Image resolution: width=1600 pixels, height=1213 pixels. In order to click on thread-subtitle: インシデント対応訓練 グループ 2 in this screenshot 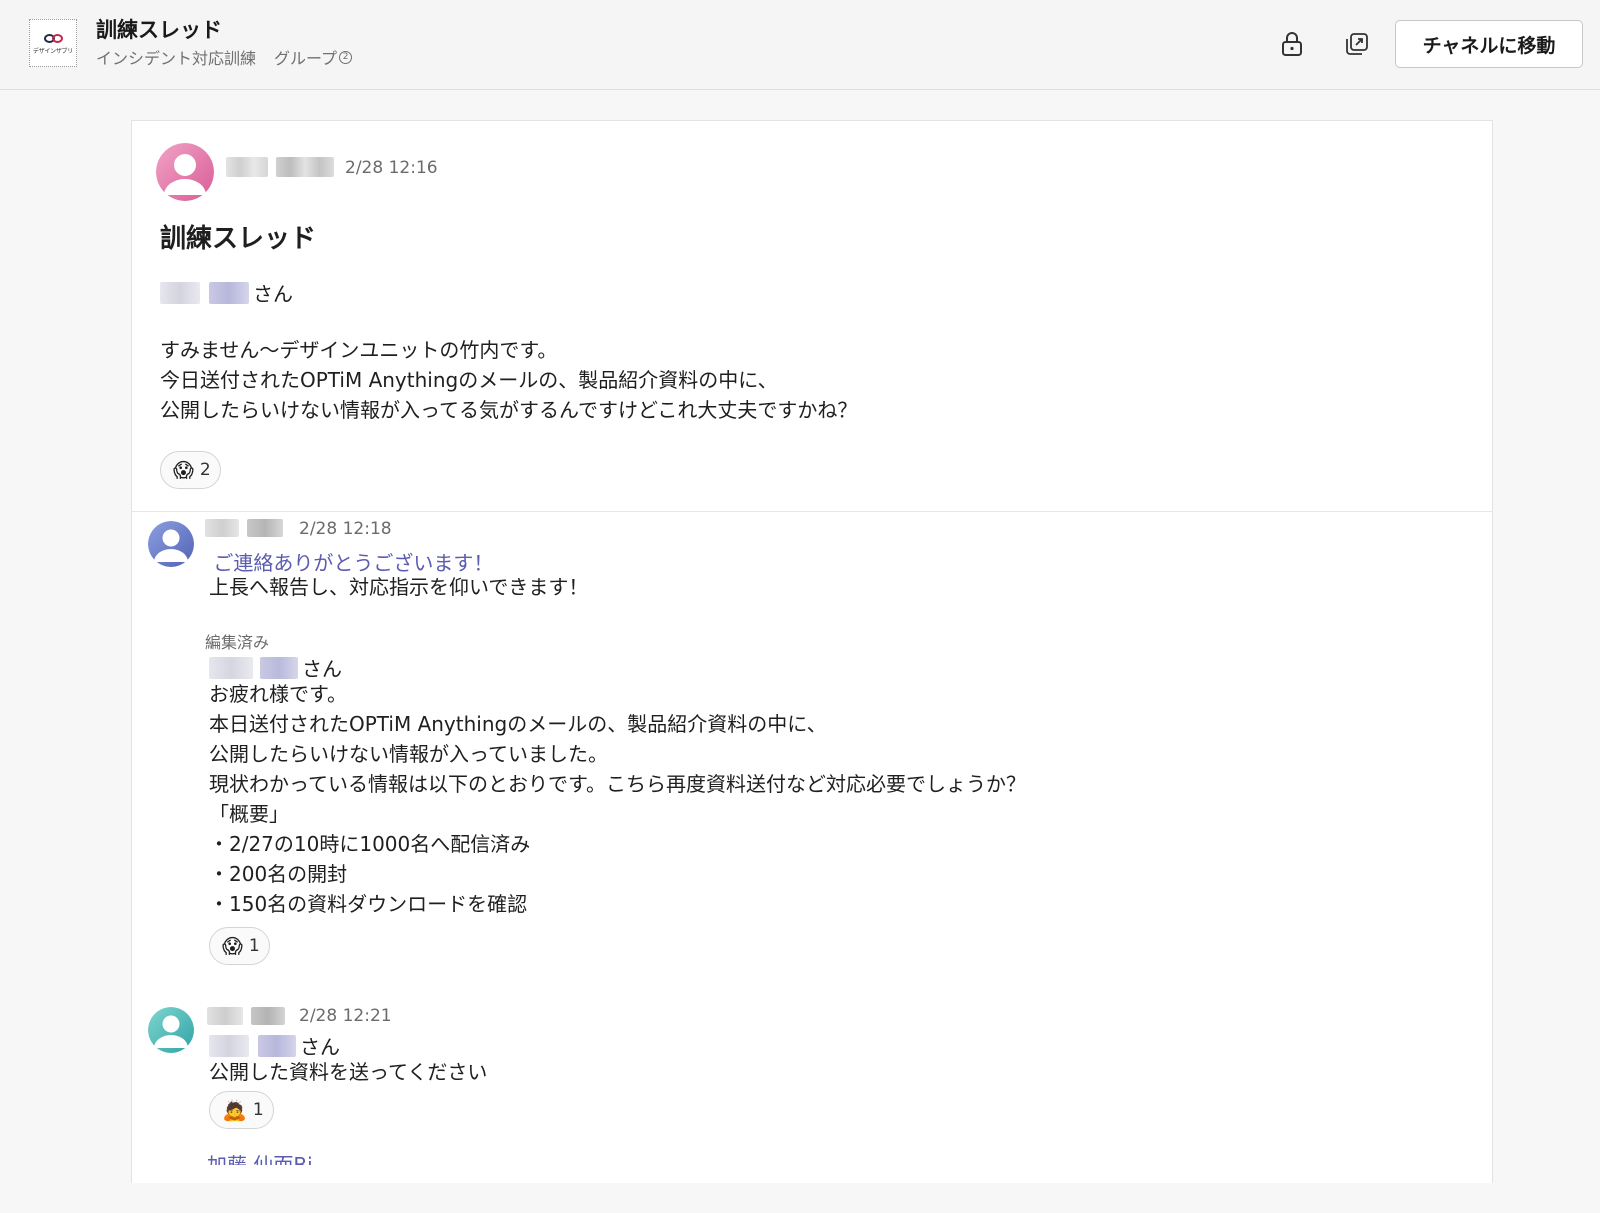, I will do `click(224, 57)`.